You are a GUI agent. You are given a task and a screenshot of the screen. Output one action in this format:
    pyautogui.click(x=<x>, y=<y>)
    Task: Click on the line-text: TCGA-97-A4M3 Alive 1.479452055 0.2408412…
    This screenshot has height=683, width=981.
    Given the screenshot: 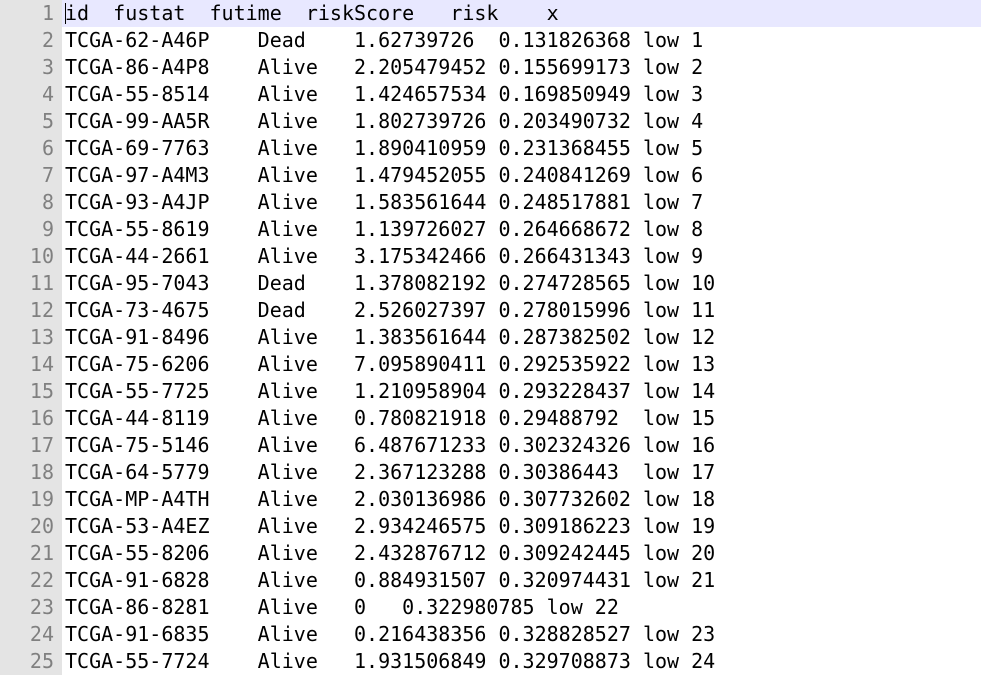 What is the action you would take?
    pyautogui.click(x=384, y=175)
    